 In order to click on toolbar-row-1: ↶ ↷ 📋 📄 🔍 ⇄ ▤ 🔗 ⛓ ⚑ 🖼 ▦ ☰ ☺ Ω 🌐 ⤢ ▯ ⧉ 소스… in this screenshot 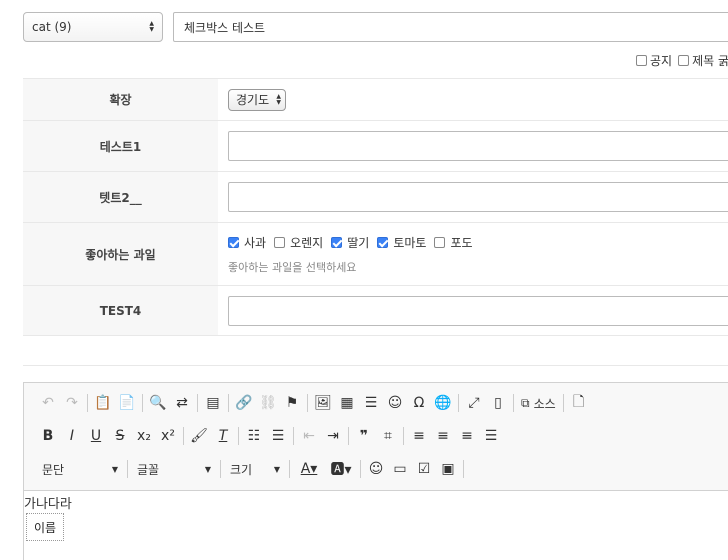, I will do `click(313, 403)`.